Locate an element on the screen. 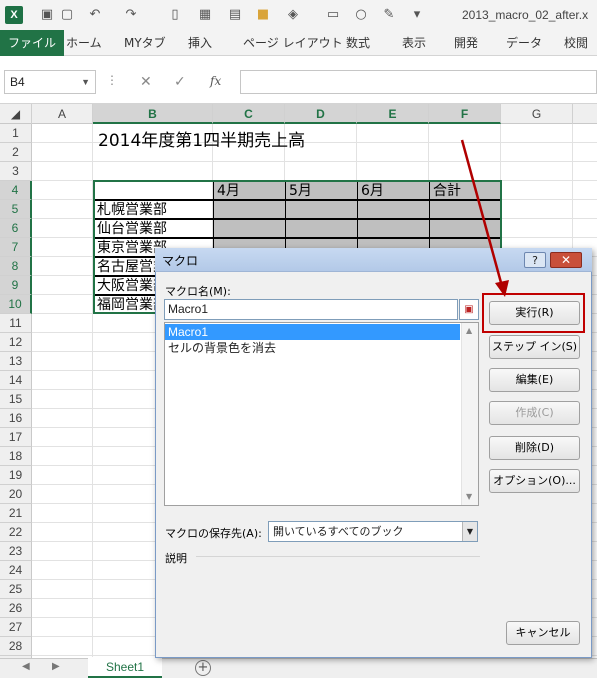 The height and width of the screenshot is (678, 597). arrow-head is located at coordinates (502, 288).